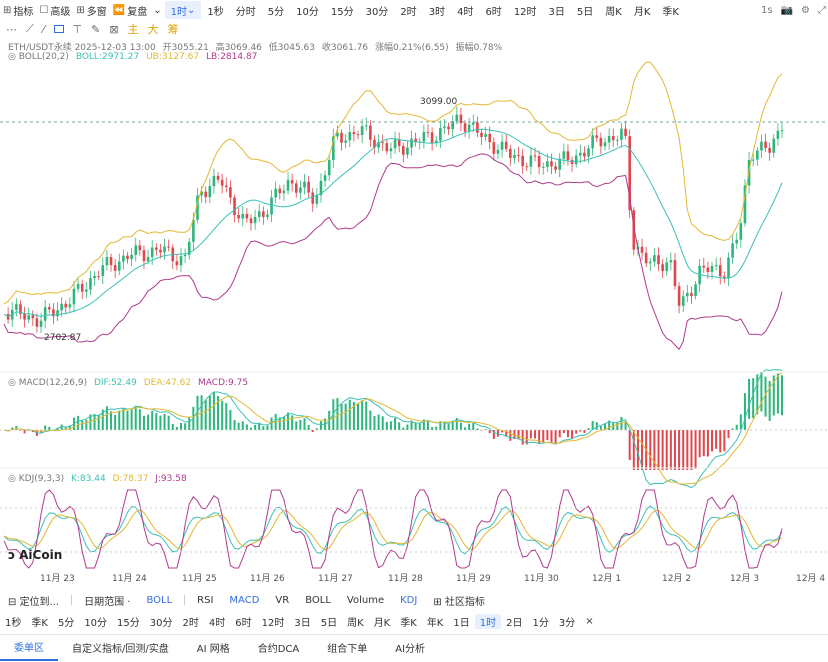 This screenshot has height=662, width=828. Describe the element at coordinates (279, 648) in the screenshot. I see `tab-3: 合约DCA` at that location.